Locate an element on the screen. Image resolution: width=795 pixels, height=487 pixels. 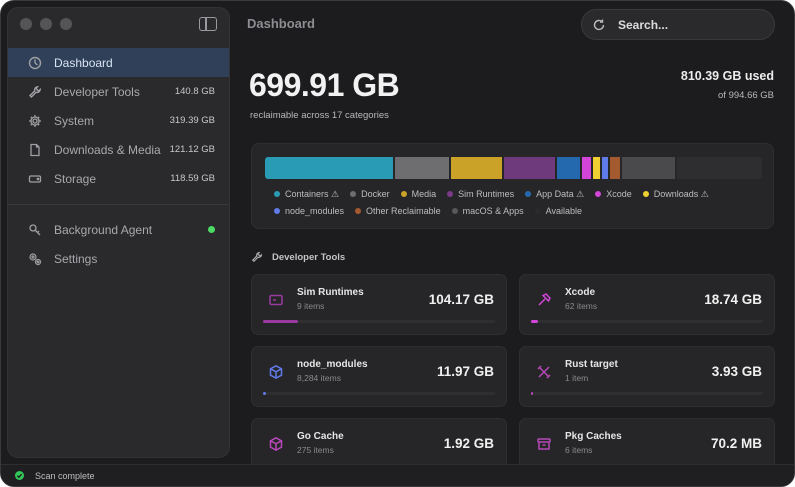
sidebar-item-downloads-media: Downloads & Media 121.12 GB is located at coordinates (118, 149).